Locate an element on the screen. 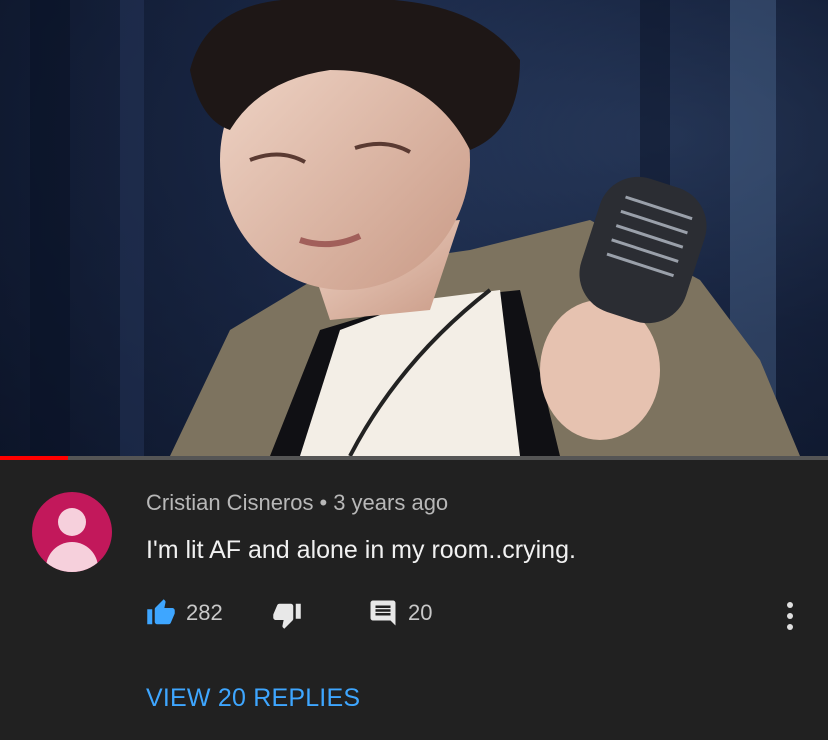 The height and width of the screenshot is (740, 828). more-vert-icon is located at coordinates (790, 605).